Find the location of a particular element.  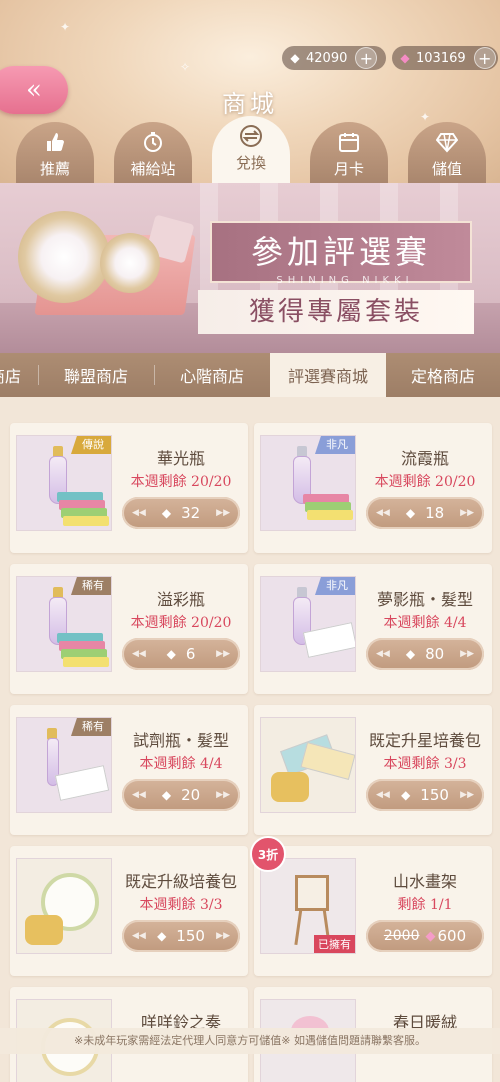

item-price: 20 is located at coordinates (191, 795).